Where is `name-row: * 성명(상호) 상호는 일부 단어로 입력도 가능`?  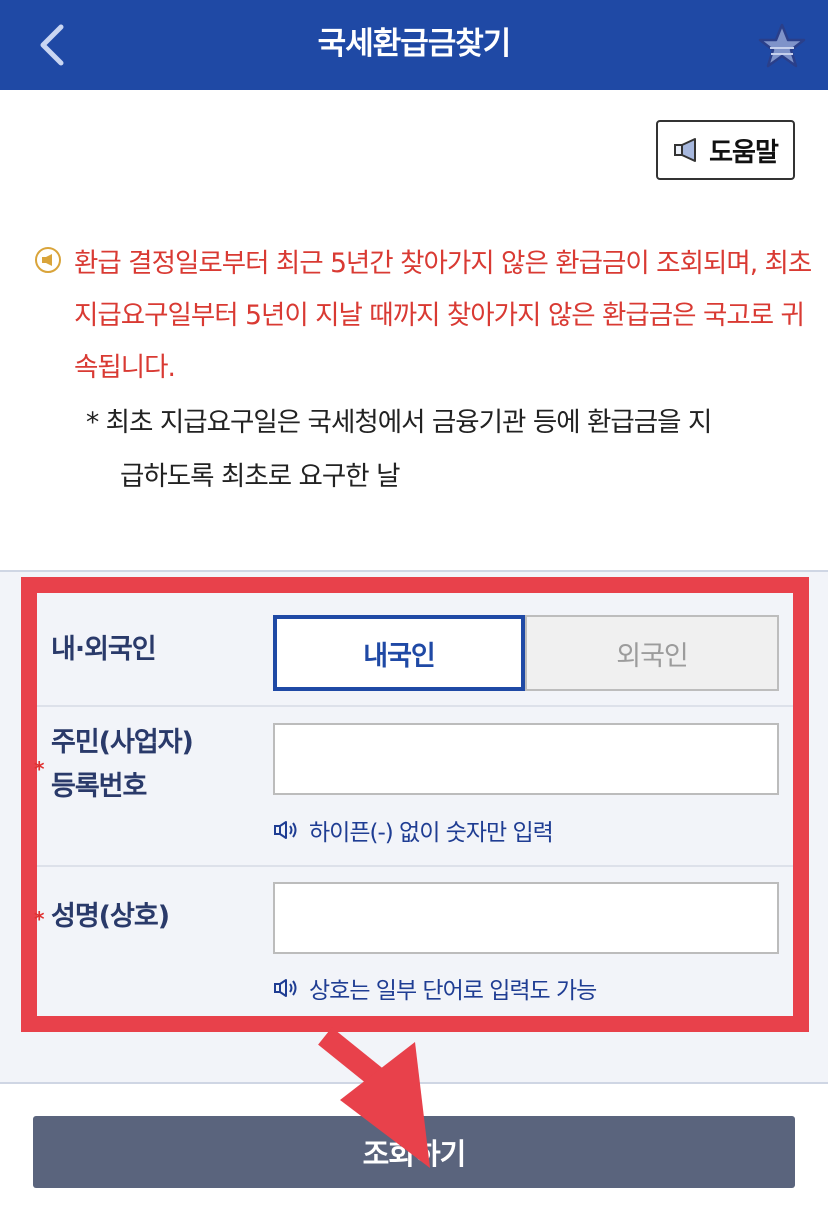 name-row: * 성명(상호) 상호는 일부 단어로 입력도 가능 is located at coordinates (413, 941).